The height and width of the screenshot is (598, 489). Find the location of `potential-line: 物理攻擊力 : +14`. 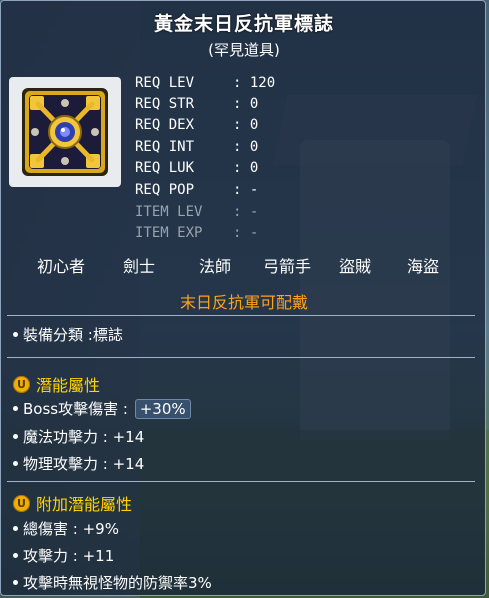

potential-line: 物理攻擊力 : +14 is located at coordinates (78, 463).